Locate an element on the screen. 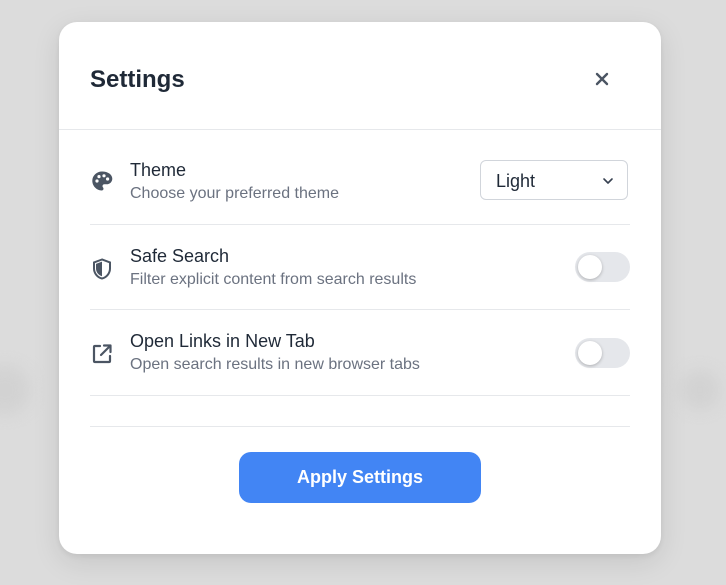 The width and height of the screenshot is (726, 585). palette-icon is located at coordinates (102, 181).